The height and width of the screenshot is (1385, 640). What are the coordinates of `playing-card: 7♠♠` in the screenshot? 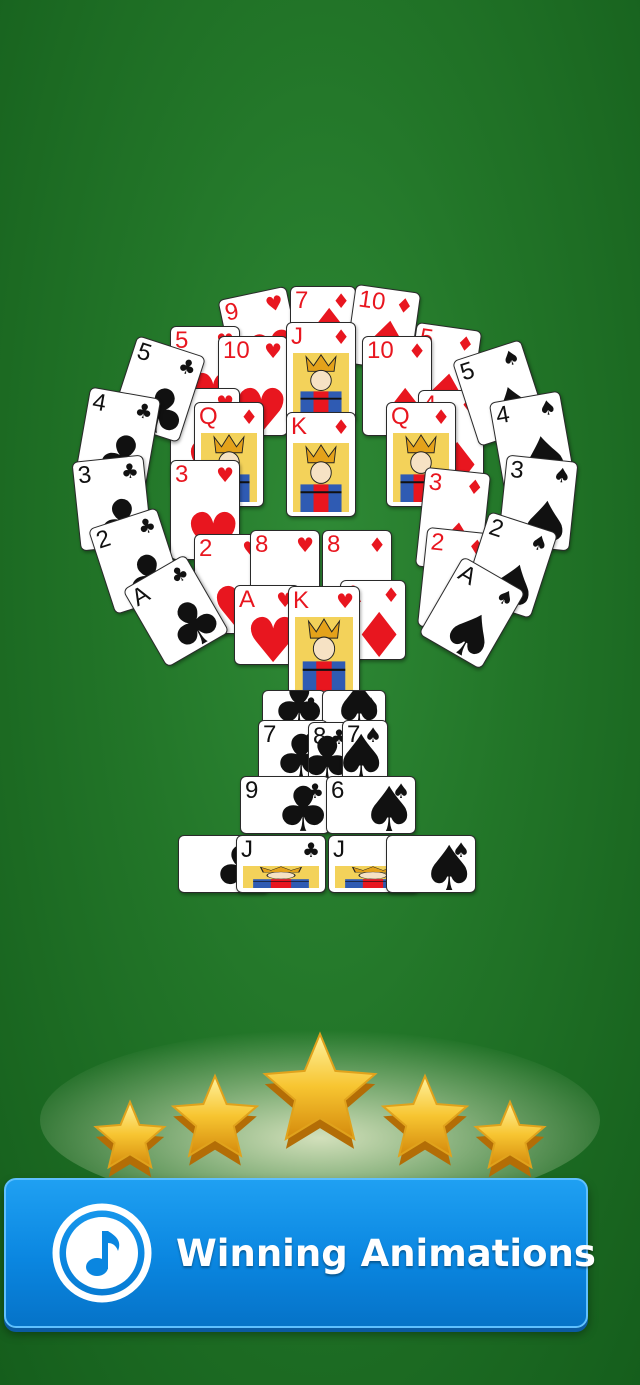 It's located at (365, 751).